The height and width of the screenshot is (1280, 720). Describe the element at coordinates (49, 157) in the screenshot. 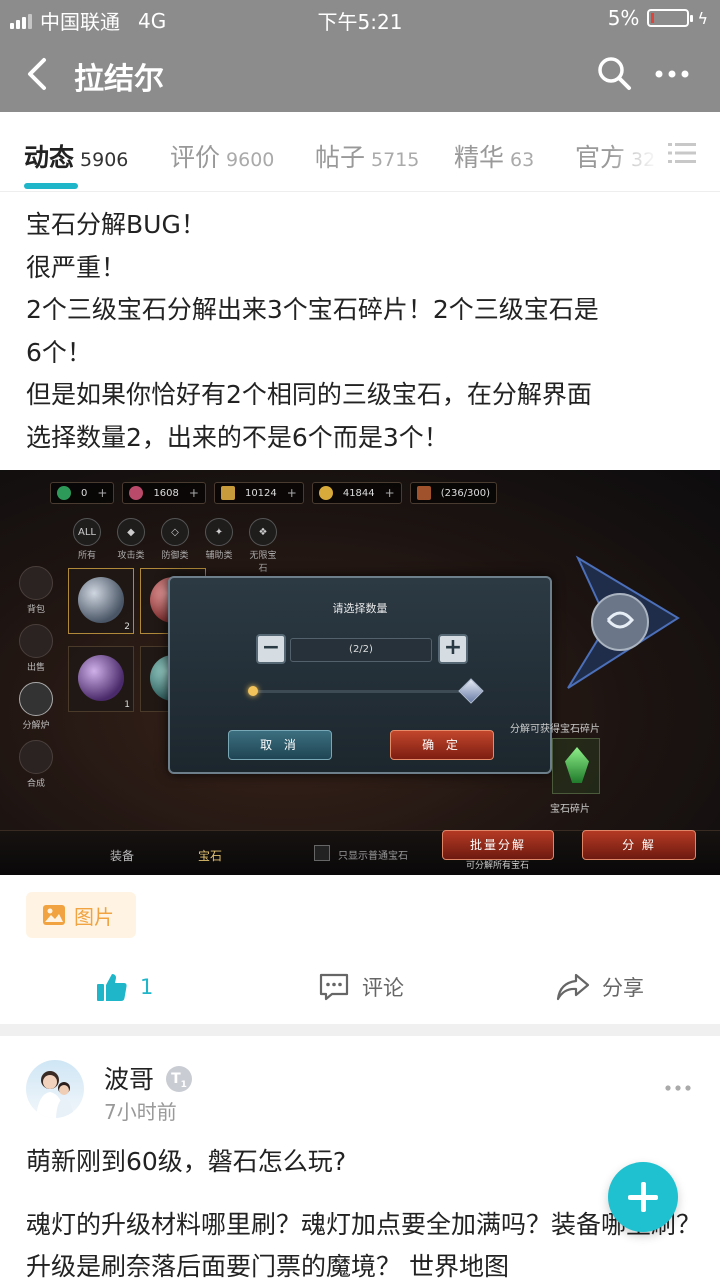

I see `tab-label: 动态` at that location.